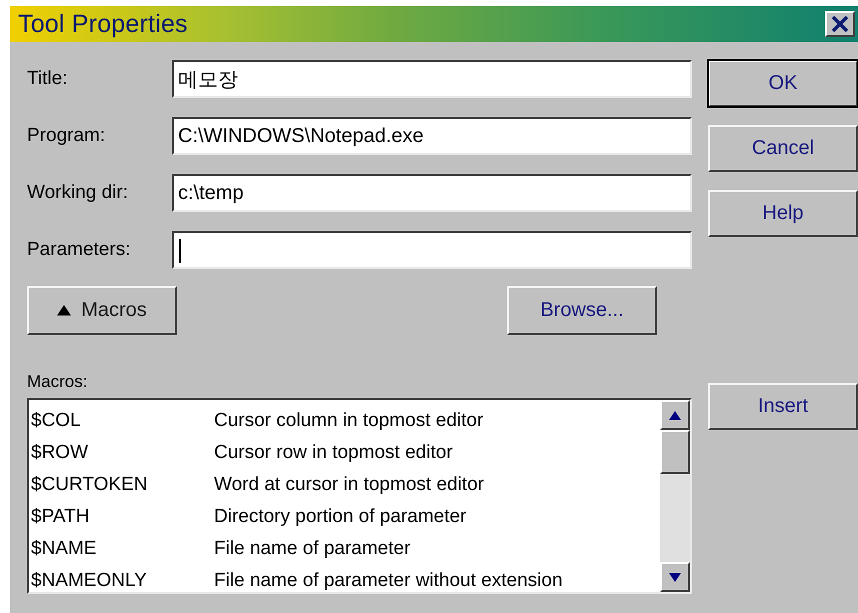 The width and height of the screenshot is (858, 613). What do you see at coordinates (301, 136) in the screenshot?
I see `field-value: C:\WINDOWS\Notepad.exe` at bounding box center [301, 136].